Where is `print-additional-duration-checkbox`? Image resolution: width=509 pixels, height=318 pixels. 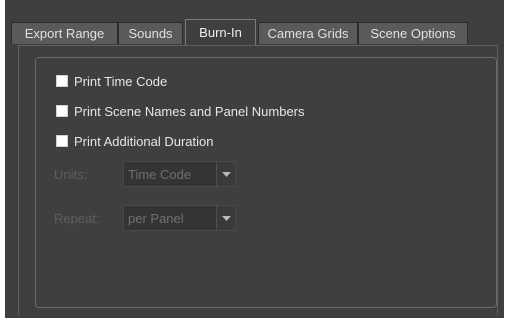
print-additional-duration-checkbox is located at coordinates (62, 141).